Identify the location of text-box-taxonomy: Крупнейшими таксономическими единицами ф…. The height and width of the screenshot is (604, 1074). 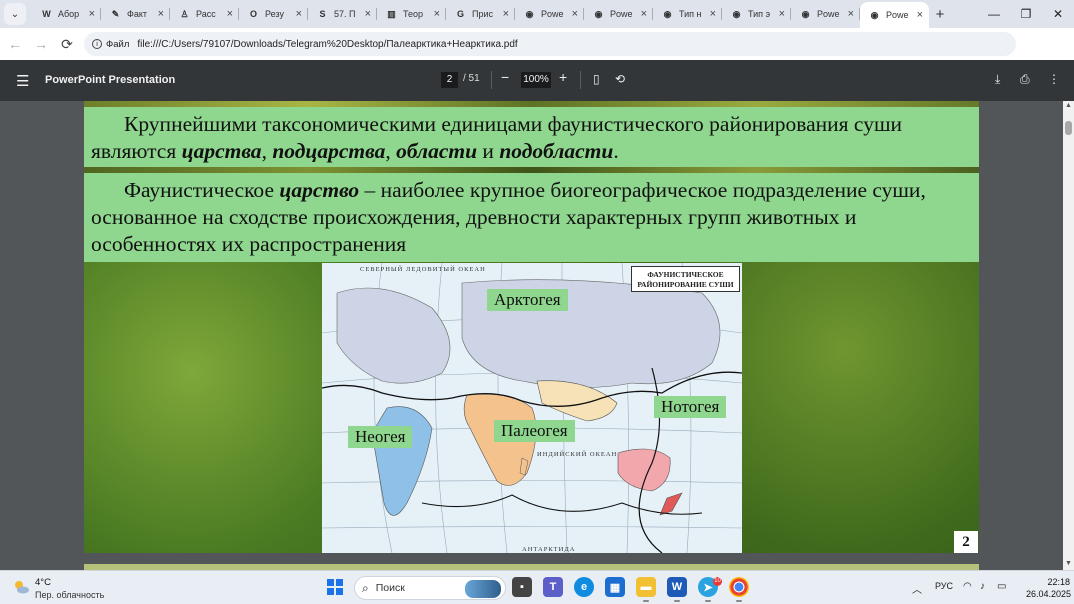
(531, 137).